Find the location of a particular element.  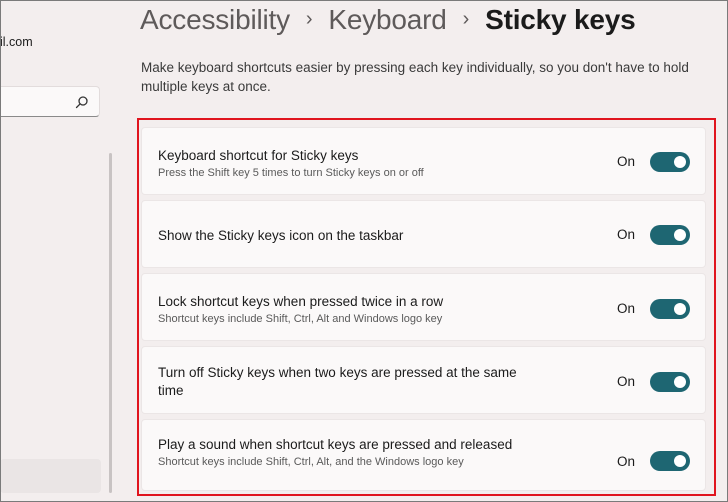

breadcrumb: Accessibility › Keyboard › Sticky keys is located at coordinates (388, 20).